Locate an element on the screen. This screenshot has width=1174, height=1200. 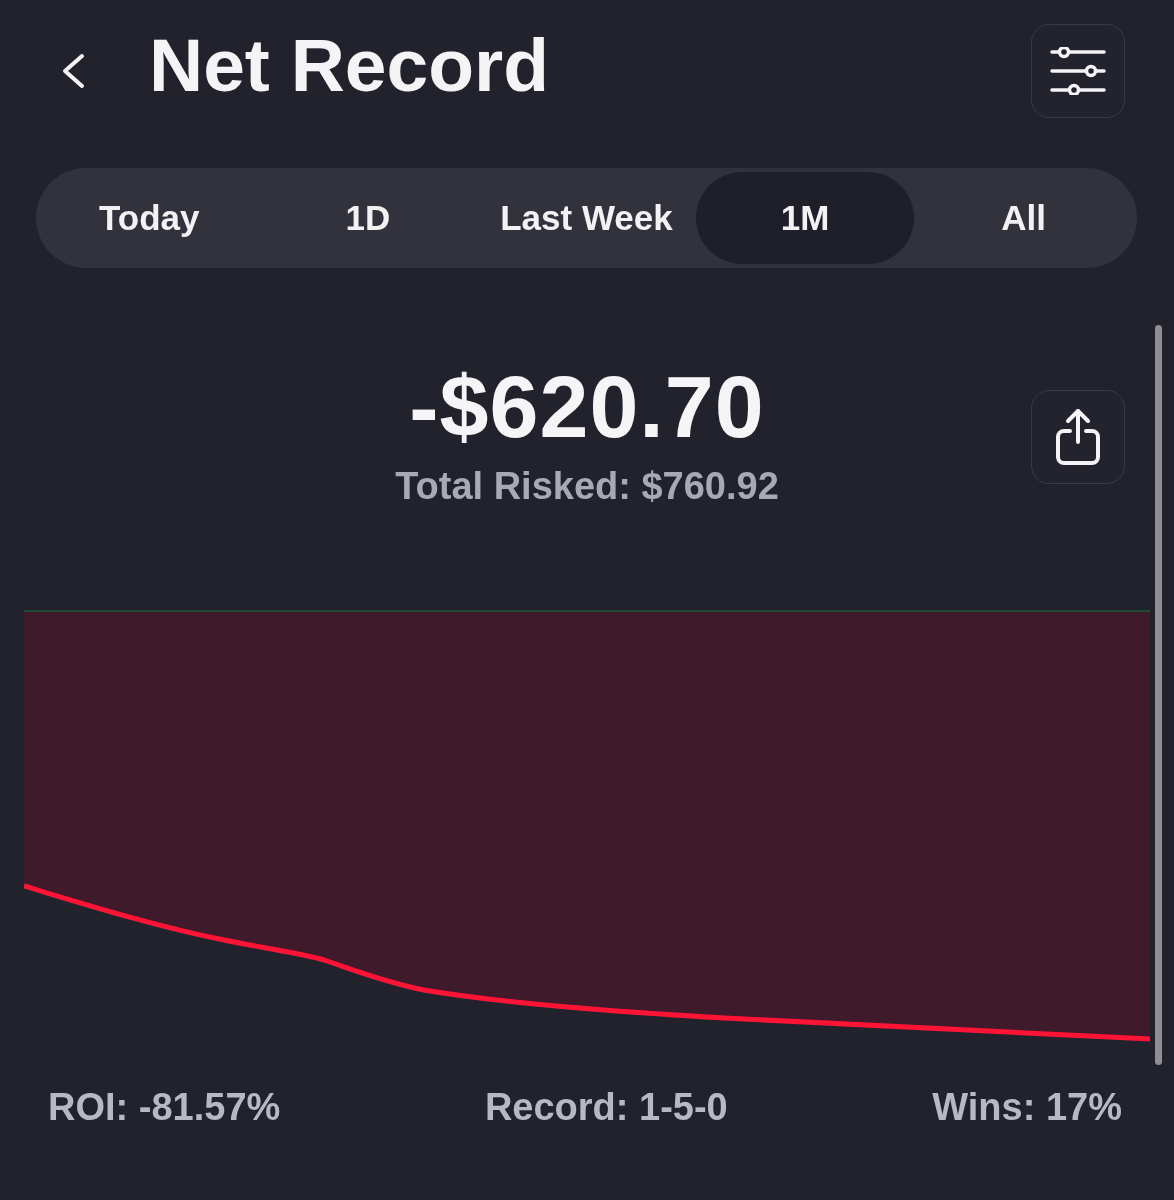
back-button is located at coordinates (73, 71).